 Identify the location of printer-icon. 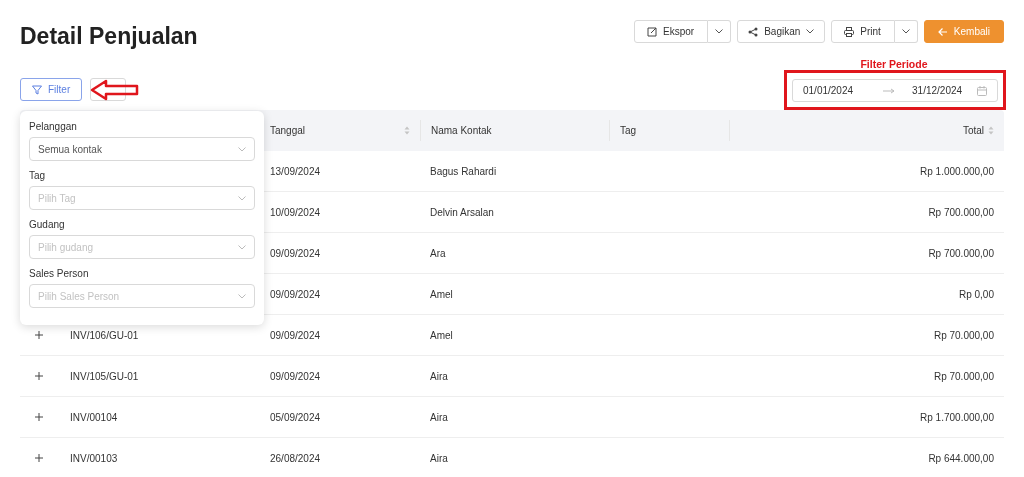
(849, 31).